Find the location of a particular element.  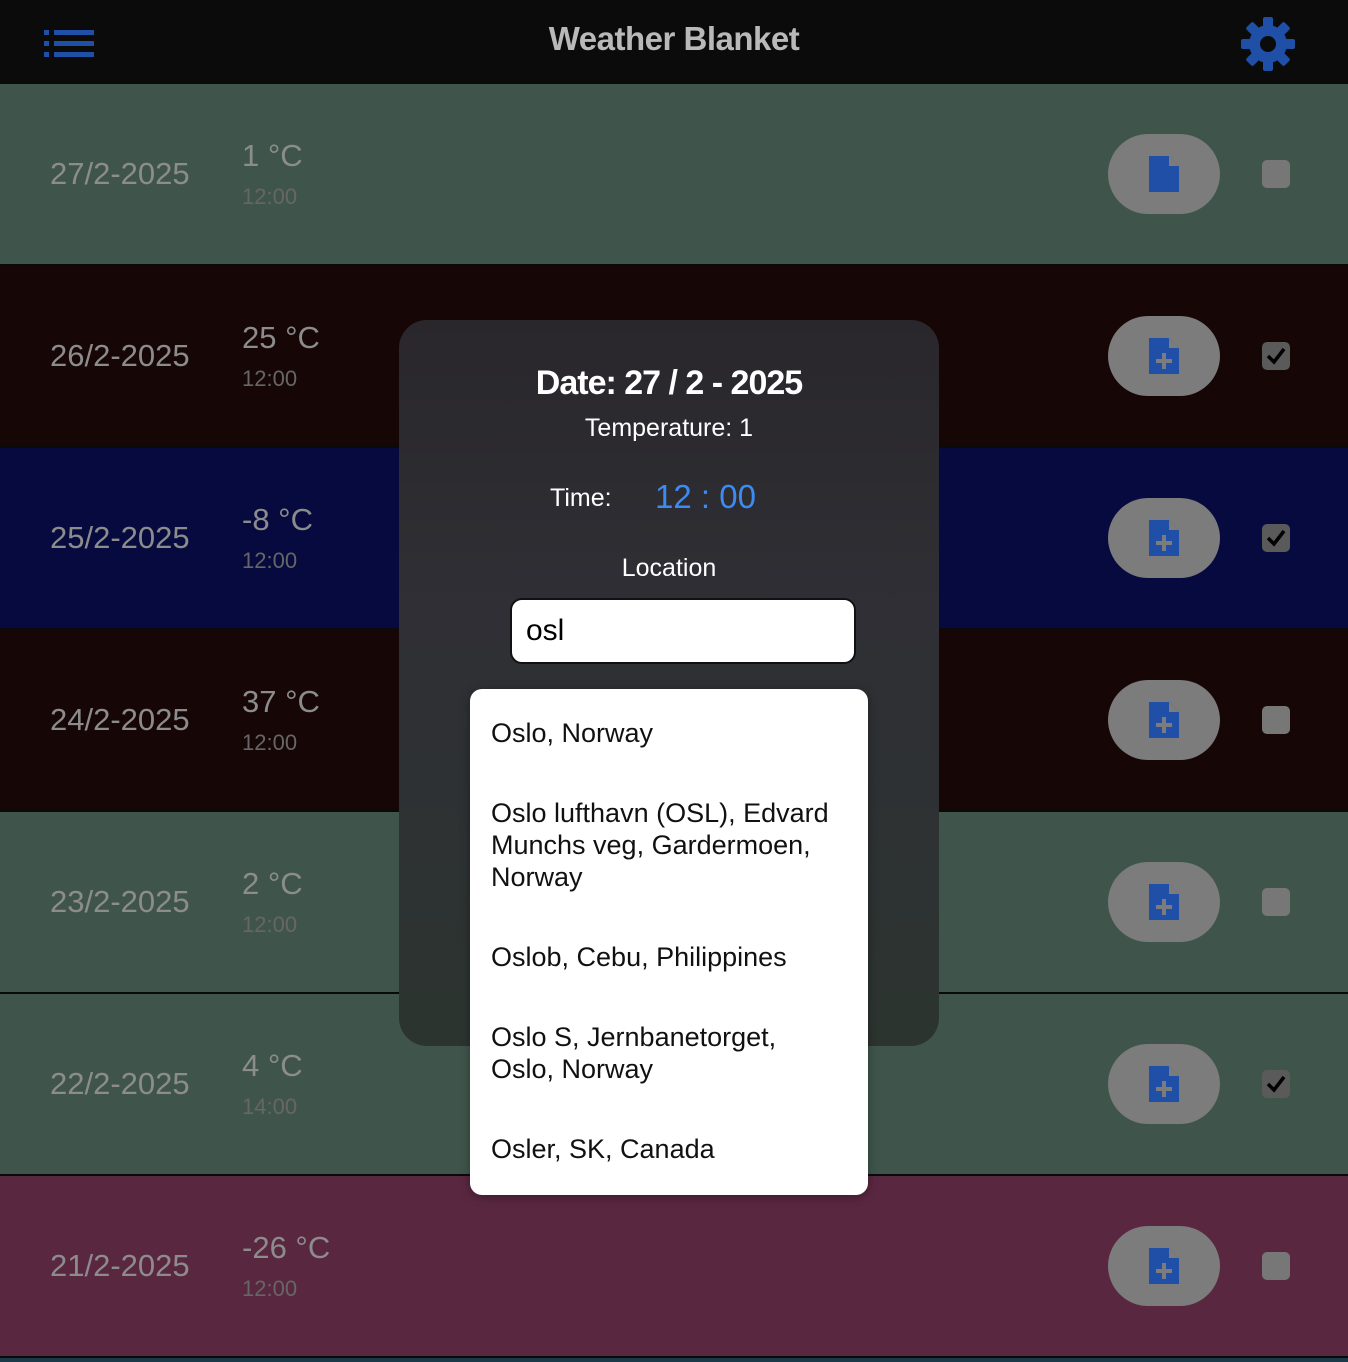

row-date: 24/2-2025 is located at coordinates (120, 719).